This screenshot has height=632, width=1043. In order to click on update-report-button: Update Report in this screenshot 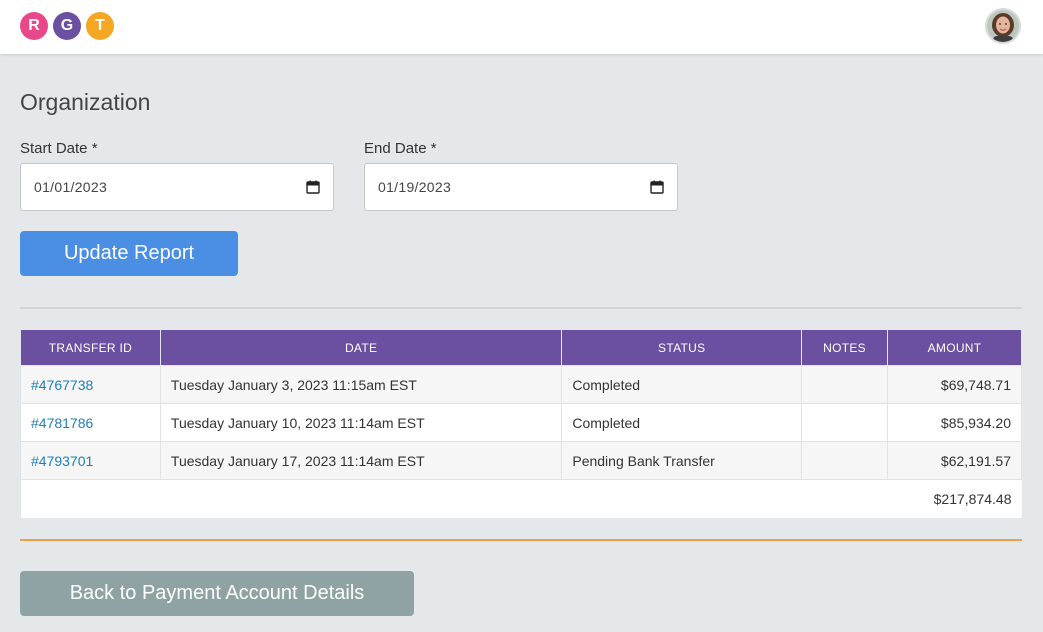, I will do `click(129, 253)`.